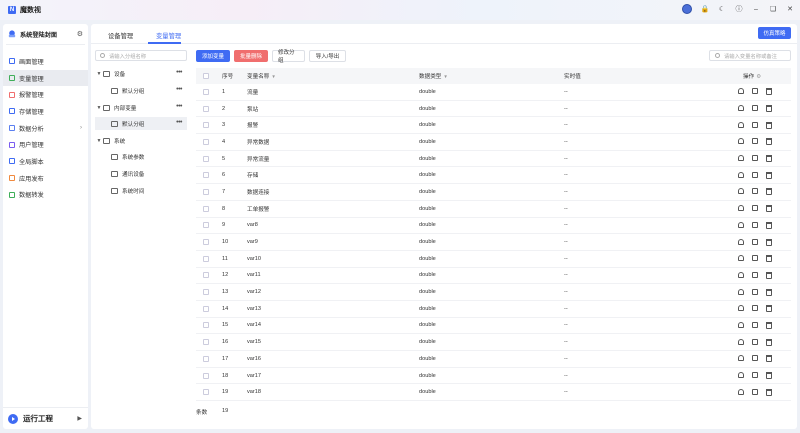  I want to click on table-row: 9 var8 double --, so click(493, 226).